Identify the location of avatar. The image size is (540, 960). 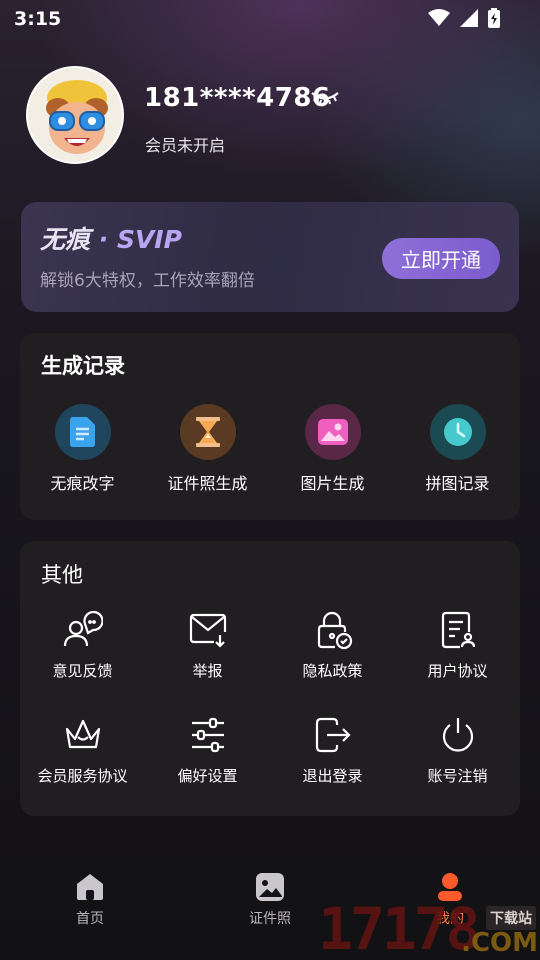
(75, 115).